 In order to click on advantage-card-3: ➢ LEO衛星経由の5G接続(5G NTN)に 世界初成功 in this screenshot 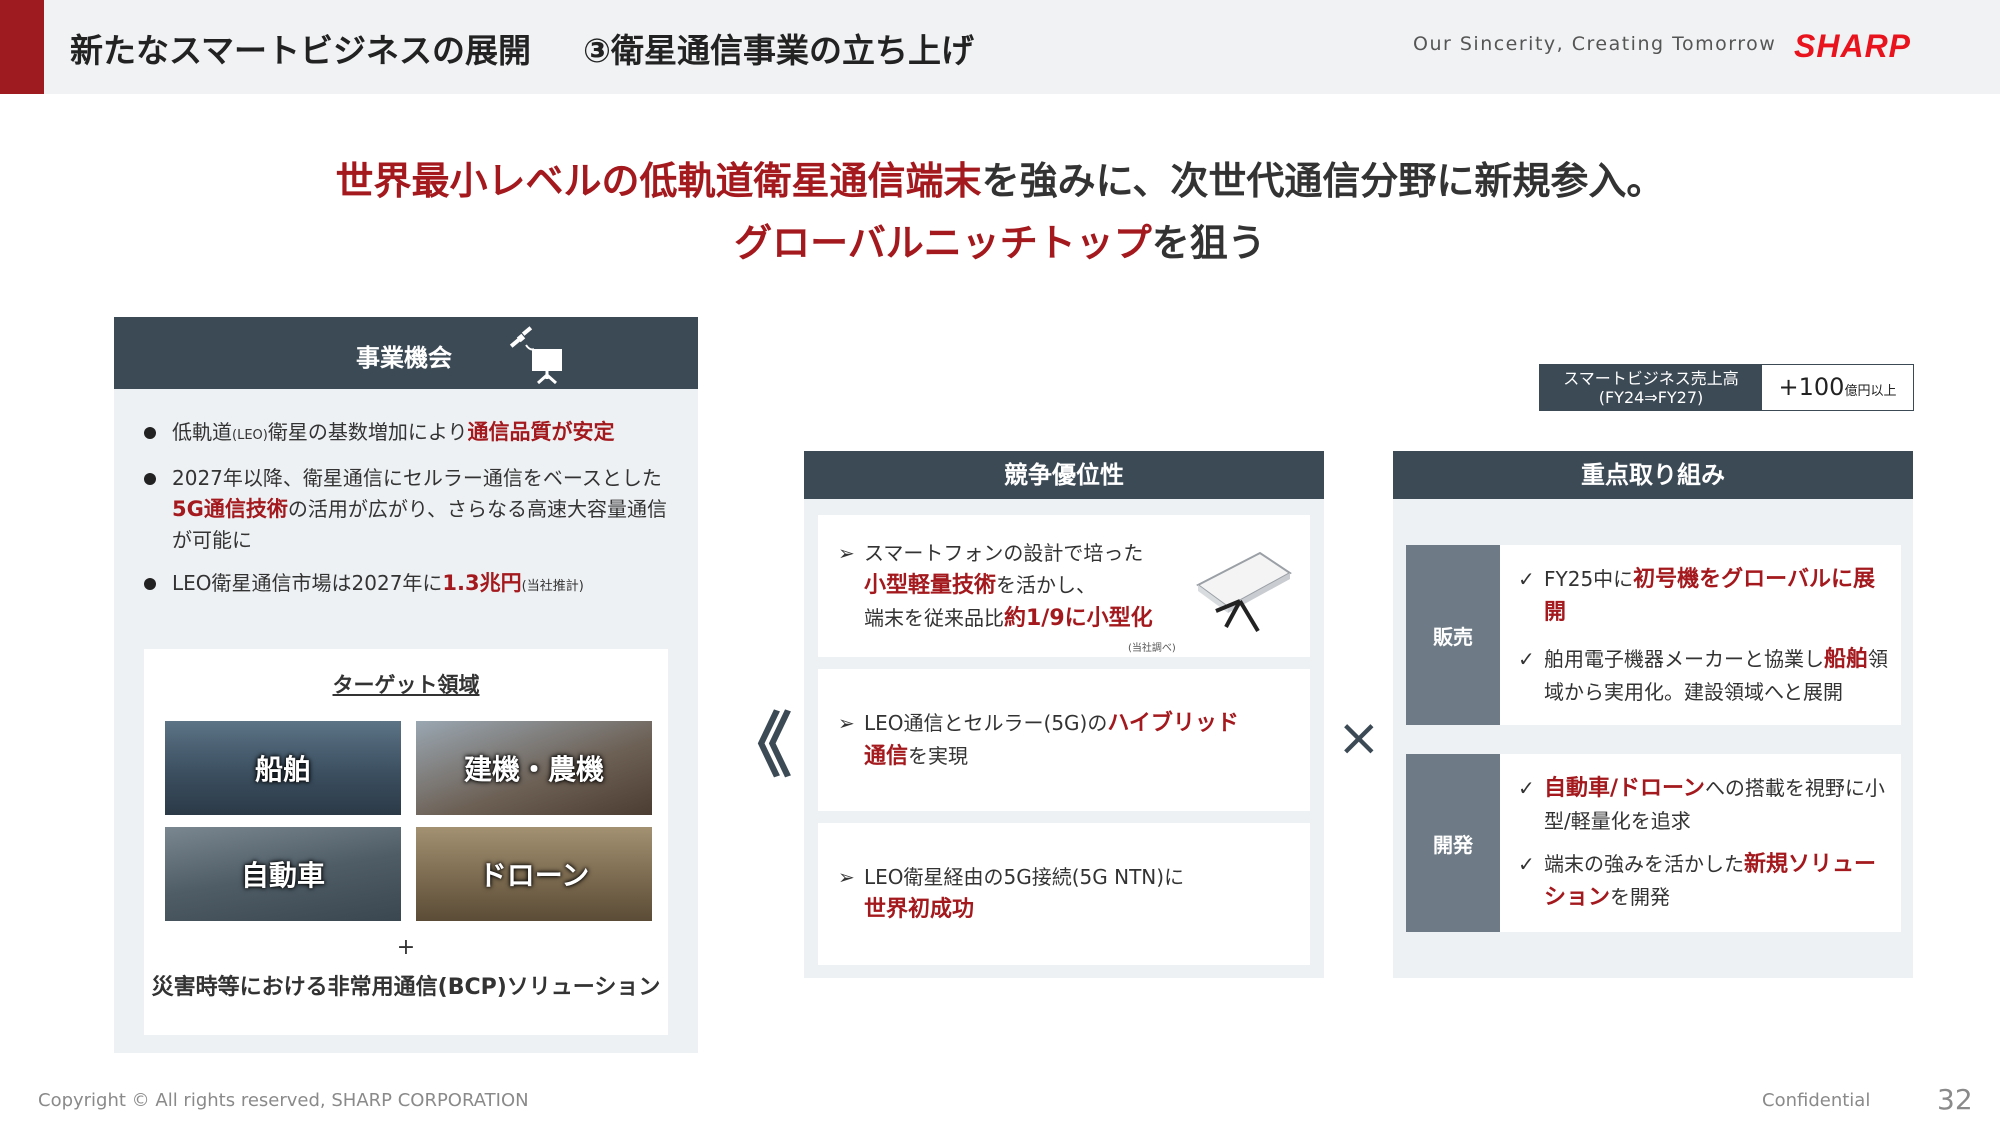, I will do `click(1064, 894)`.